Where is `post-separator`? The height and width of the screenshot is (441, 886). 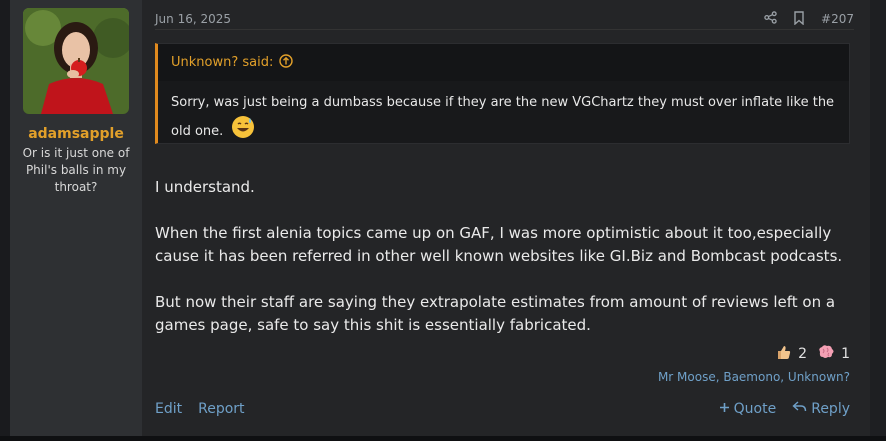
post-separator is located at coordinates (443, 438).